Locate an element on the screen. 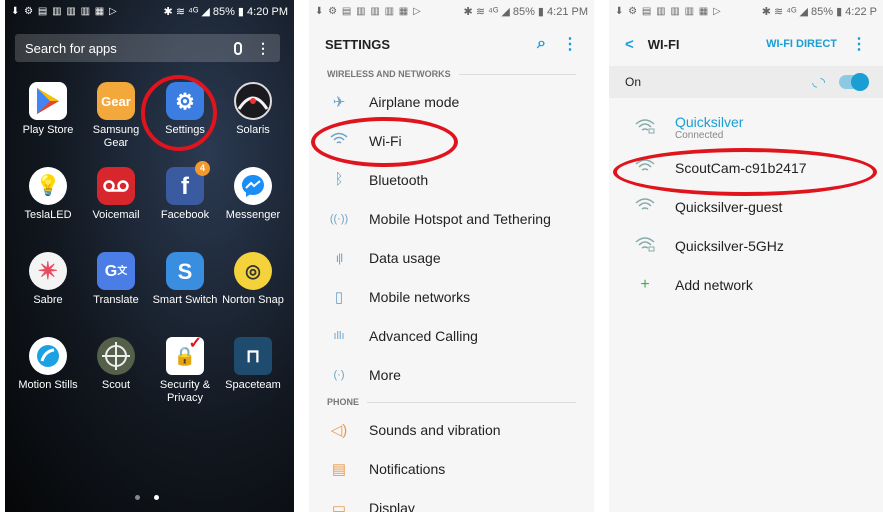  notifications-icon: ▤ is located at coordinates (339, 469).